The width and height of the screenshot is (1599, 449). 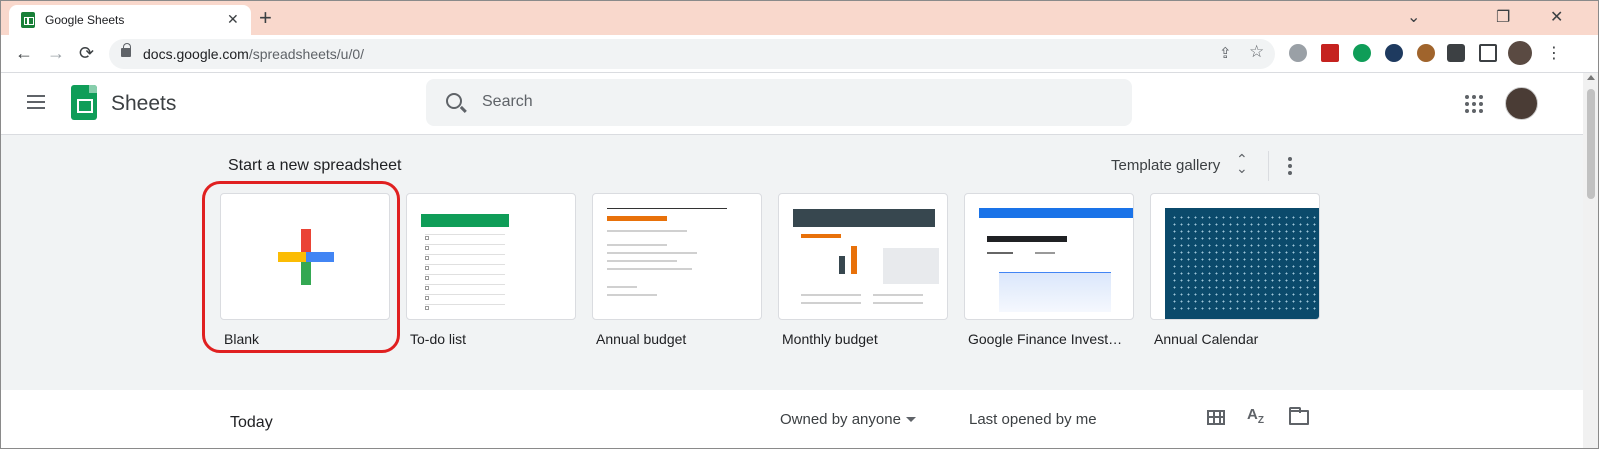 I want to click on search-icon, so click(x=454, y=101).